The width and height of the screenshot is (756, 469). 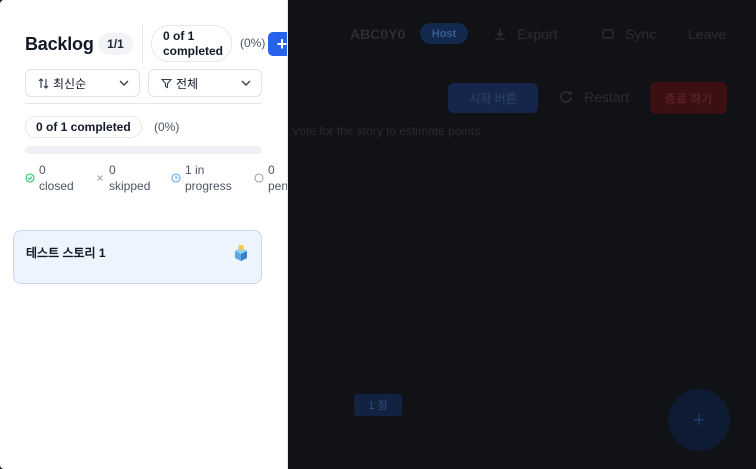 I want to click on check-circle-icon, so click(x=30, y=178).